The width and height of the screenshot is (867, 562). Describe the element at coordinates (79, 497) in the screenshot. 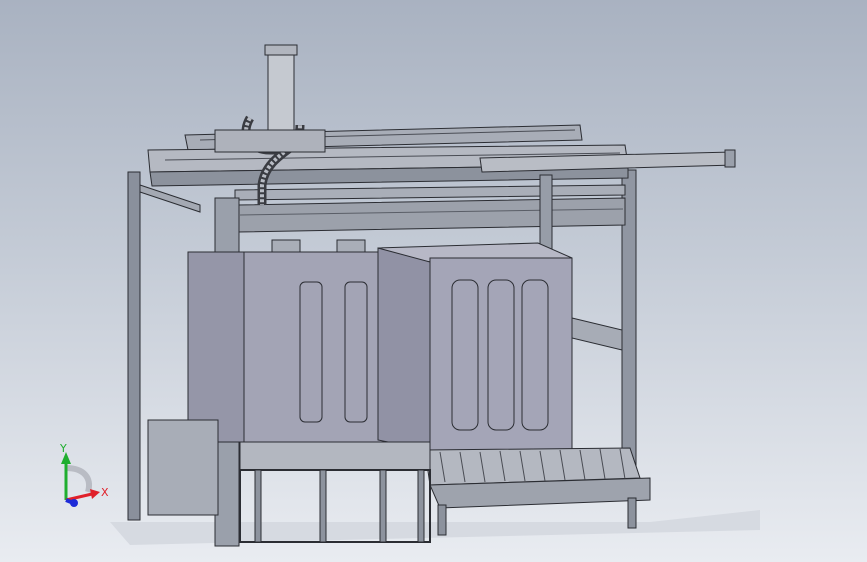

I see `triad-x-axis` at that location.